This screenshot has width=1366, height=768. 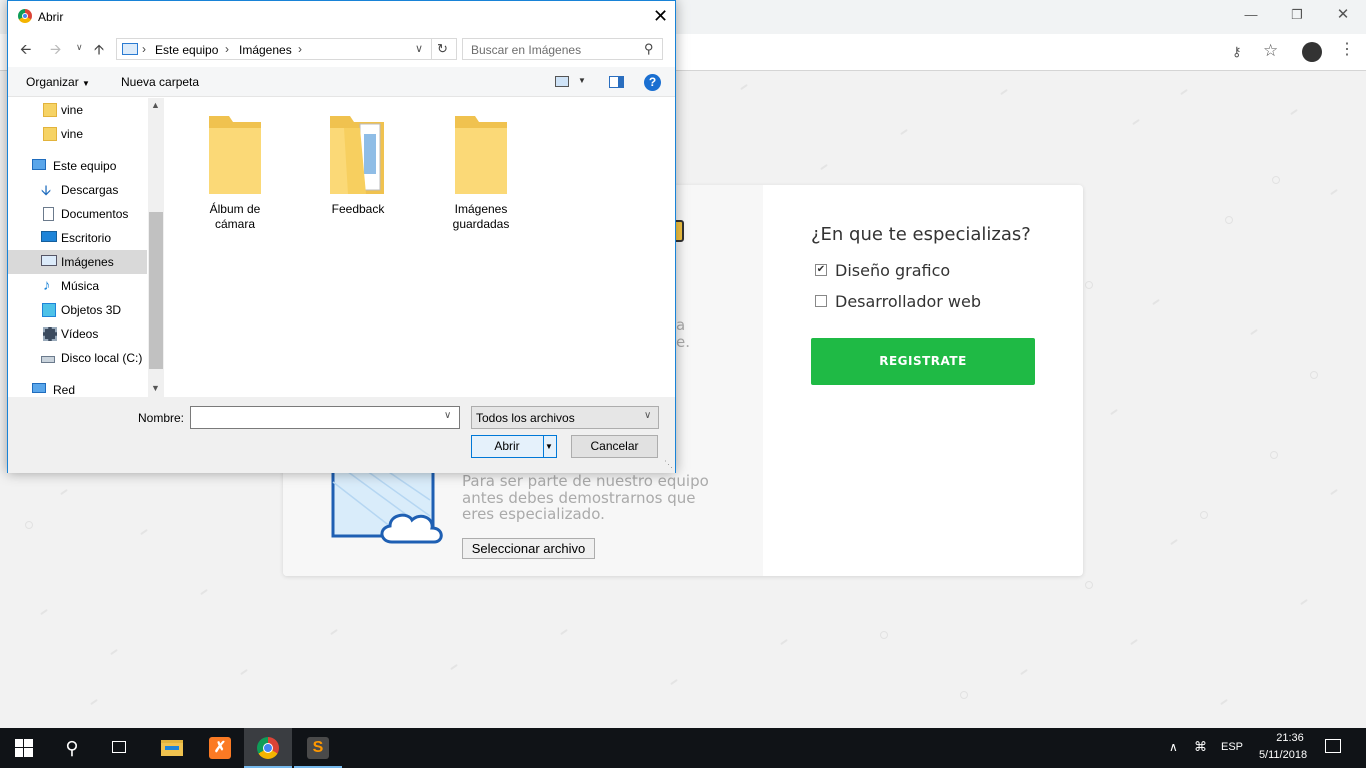 What do you see at coordinates (652, 82) in the screenshot?
I see `help-icon: ?` at bounding box center [652, 82].